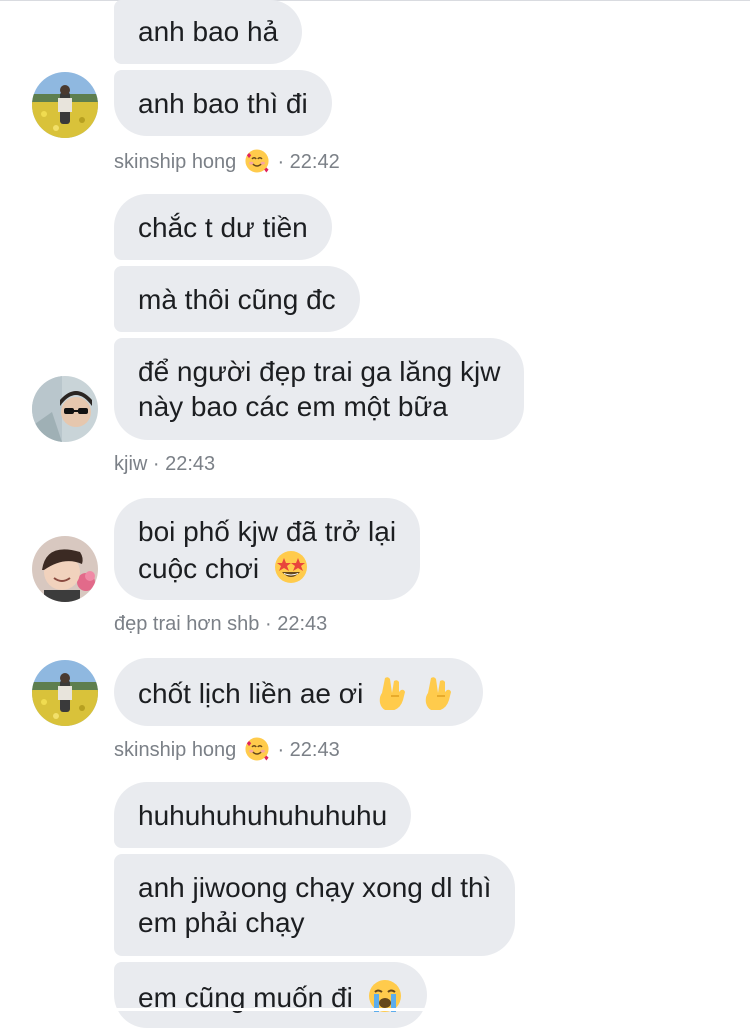  Describe the element at coordinates (267, 531) in the screenshot. I see `message-text-line: boi phố kjw đã trở lại` at that location.